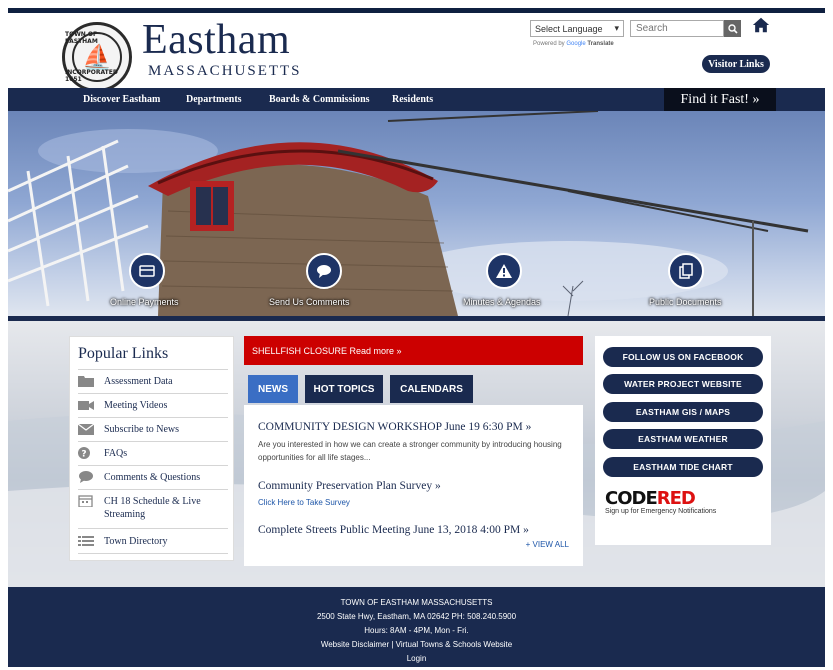  I want to click on popular-link-label: Comments & Questions, so click(152, 477).